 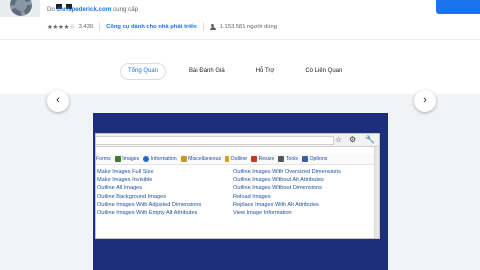 What do you see at coordinates (125, 172) in the screenshot?
I see `command-item: Make Images Full Size` at bounding box center [125, 172].